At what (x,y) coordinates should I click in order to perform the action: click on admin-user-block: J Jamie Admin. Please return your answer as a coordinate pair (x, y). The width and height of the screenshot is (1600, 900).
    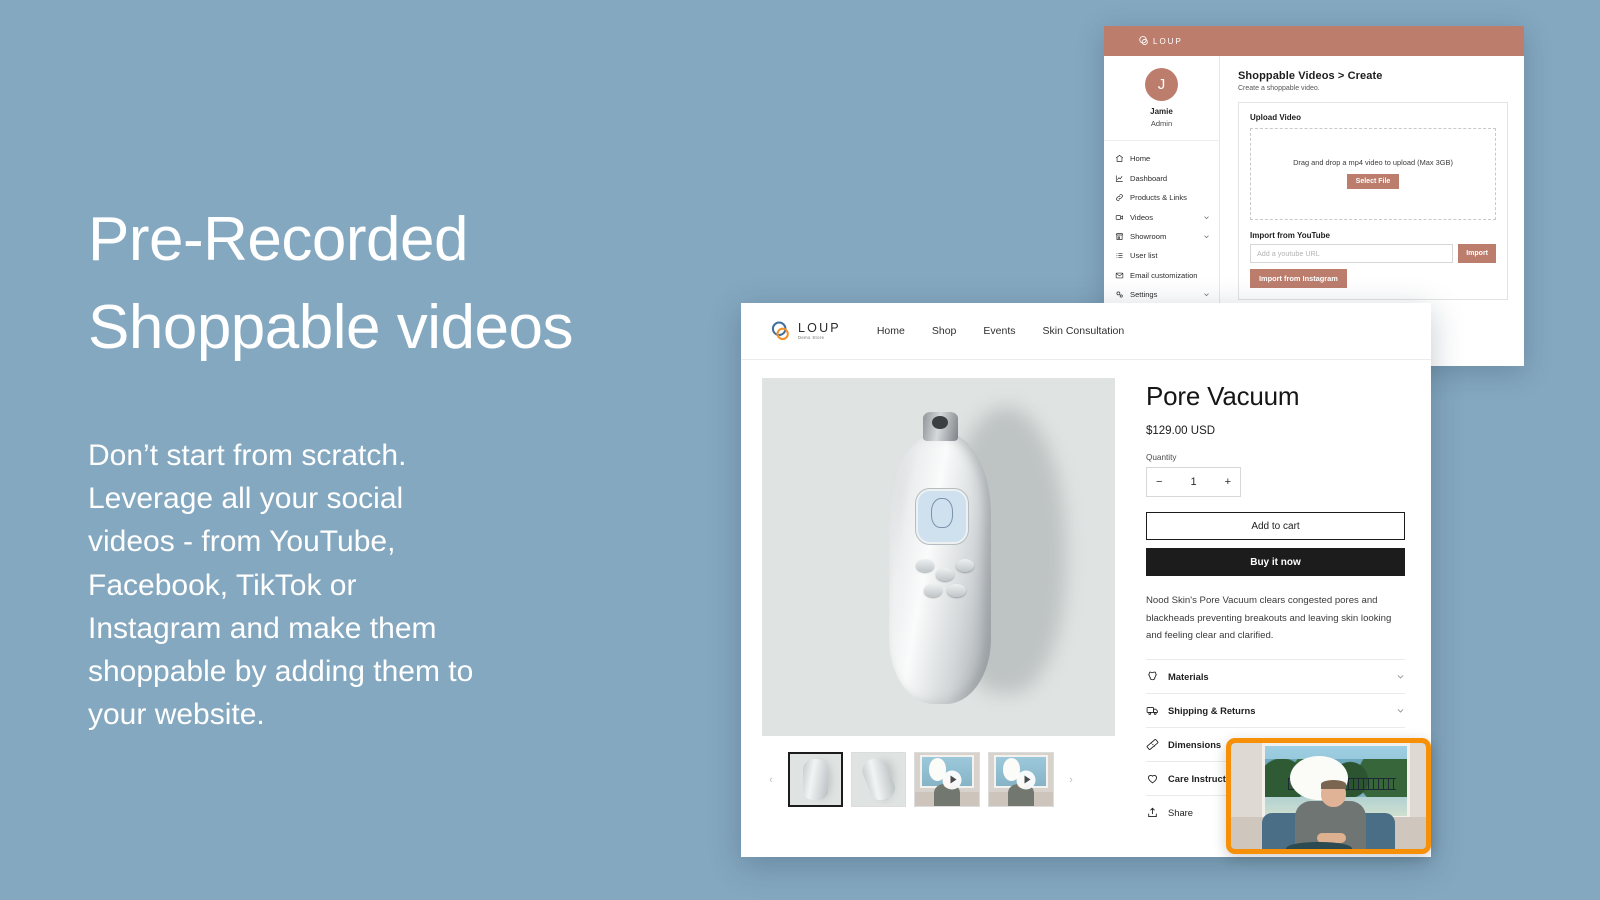
    Looking at the image, I should click on (1161, 105).